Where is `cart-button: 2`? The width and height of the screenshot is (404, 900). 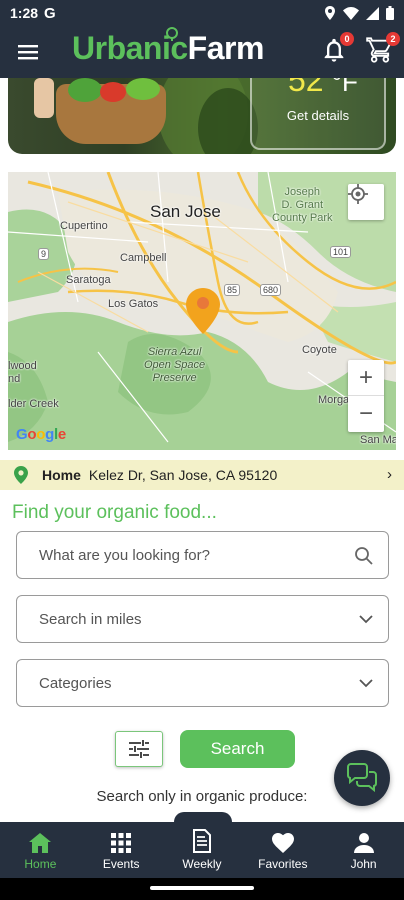
cart-button: 2 is located at coordinates (383, 49).